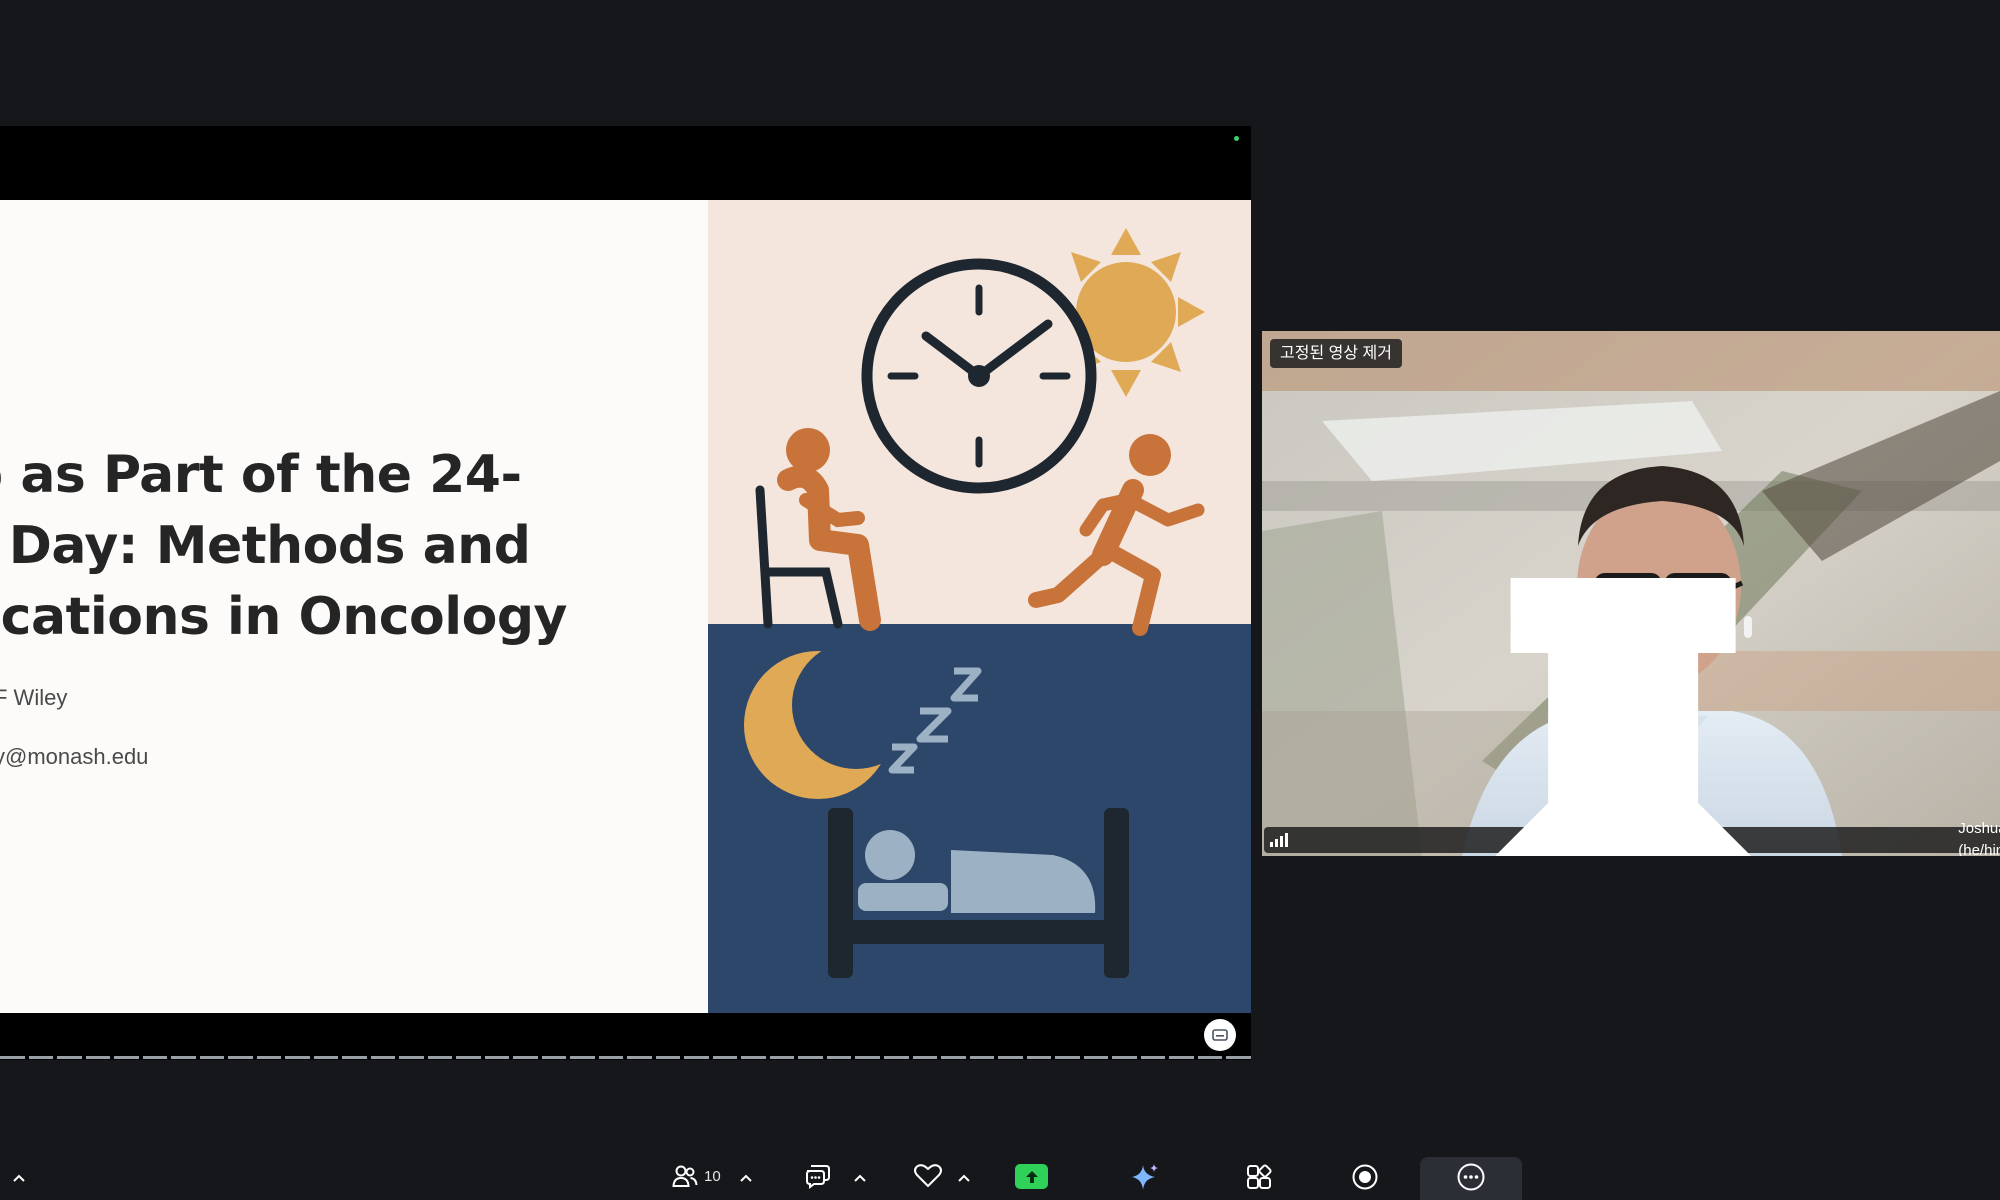 This screenshot has width=2000, height=1200. I want to click on chat-icon, so click(818, 1177).